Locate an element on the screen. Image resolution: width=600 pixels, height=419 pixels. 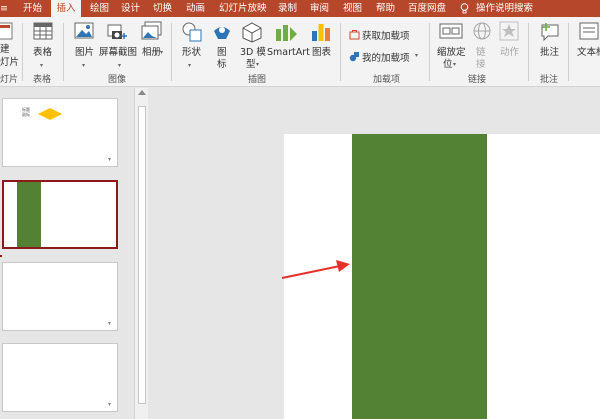
get-addins-button: 获取加载项 is located at coordinates (380, 35).